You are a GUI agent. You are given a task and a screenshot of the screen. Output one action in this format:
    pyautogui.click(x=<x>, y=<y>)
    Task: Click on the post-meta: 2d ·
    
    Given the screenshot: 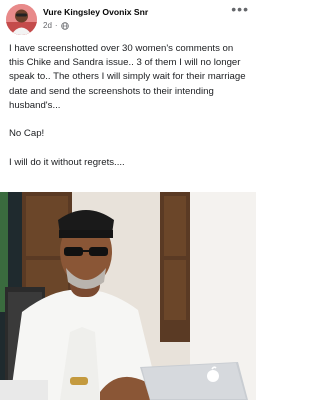 What is the action you would take?
    pyautogui.click(x=56, y=25)
    